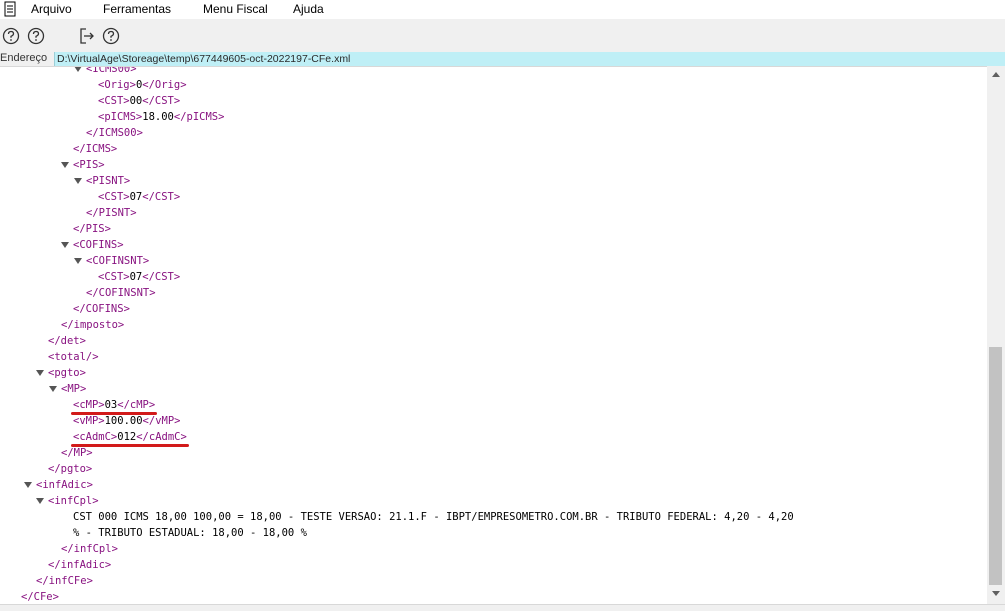 Image resolution: width=1005 pixels, height=611 pixels. Describe the element at coordinates (89, 165) in the screenshot. I see `xml-line: <PIS>` at that location.